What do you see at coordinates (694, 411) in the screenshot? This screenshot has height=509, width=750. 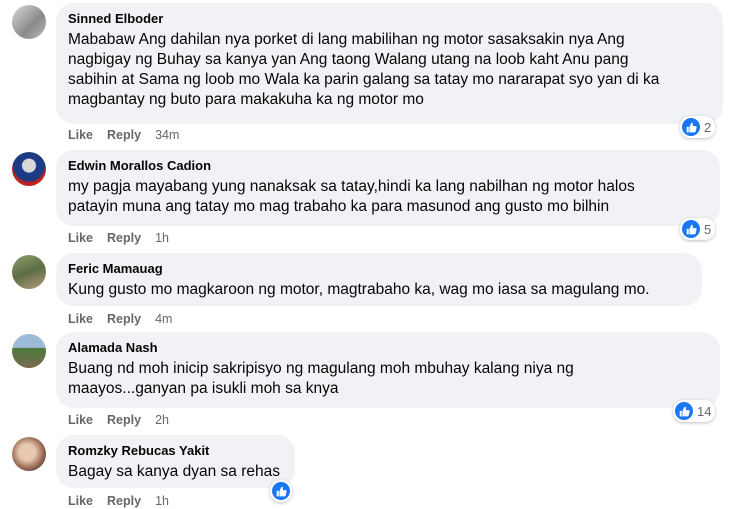 I see `reaction-count: 14` at bounding box center [694, 411].